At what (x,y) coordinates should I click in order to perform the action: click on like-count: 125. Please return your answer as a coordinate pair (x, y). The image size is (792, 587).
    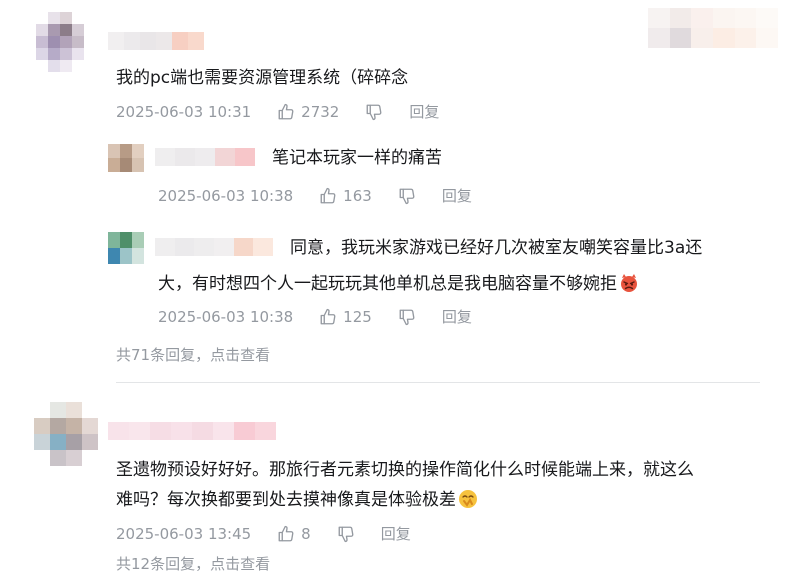
    Looking at the image, I should click on (357, 316).